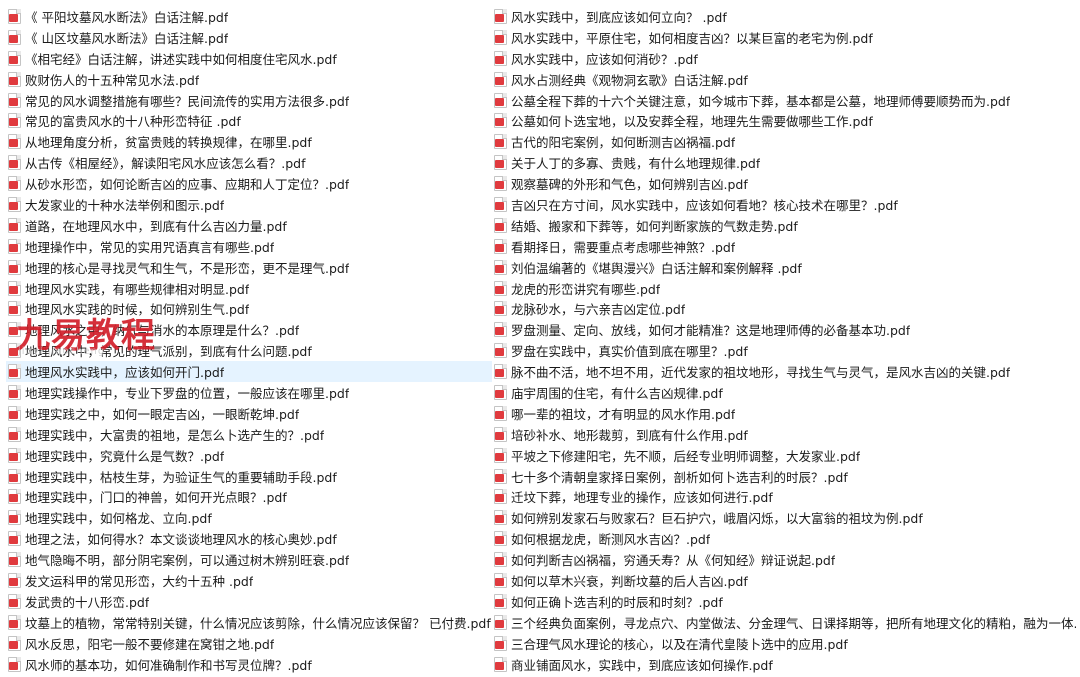 Image resolution: width=1080 pixels, height=677 pixels. What do you see at coordinates (249, 517) in the screenshot?
I see `file-item: 地理实践中，如何格龙、立向.pdf` at bounding box center [249, 517].